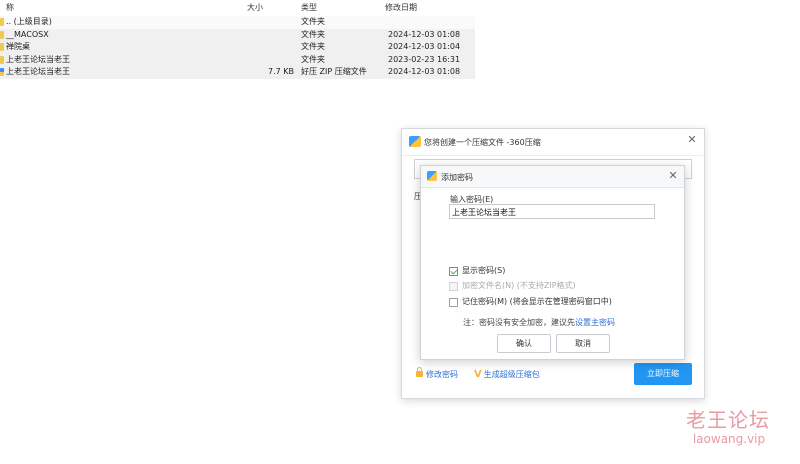 The height and width of the screenshot is (464, 800). What do you see at coordinates (442, 374) in the screenshot?
I see `edit-password-label: 修改密码` at bounding box center [442, 374].